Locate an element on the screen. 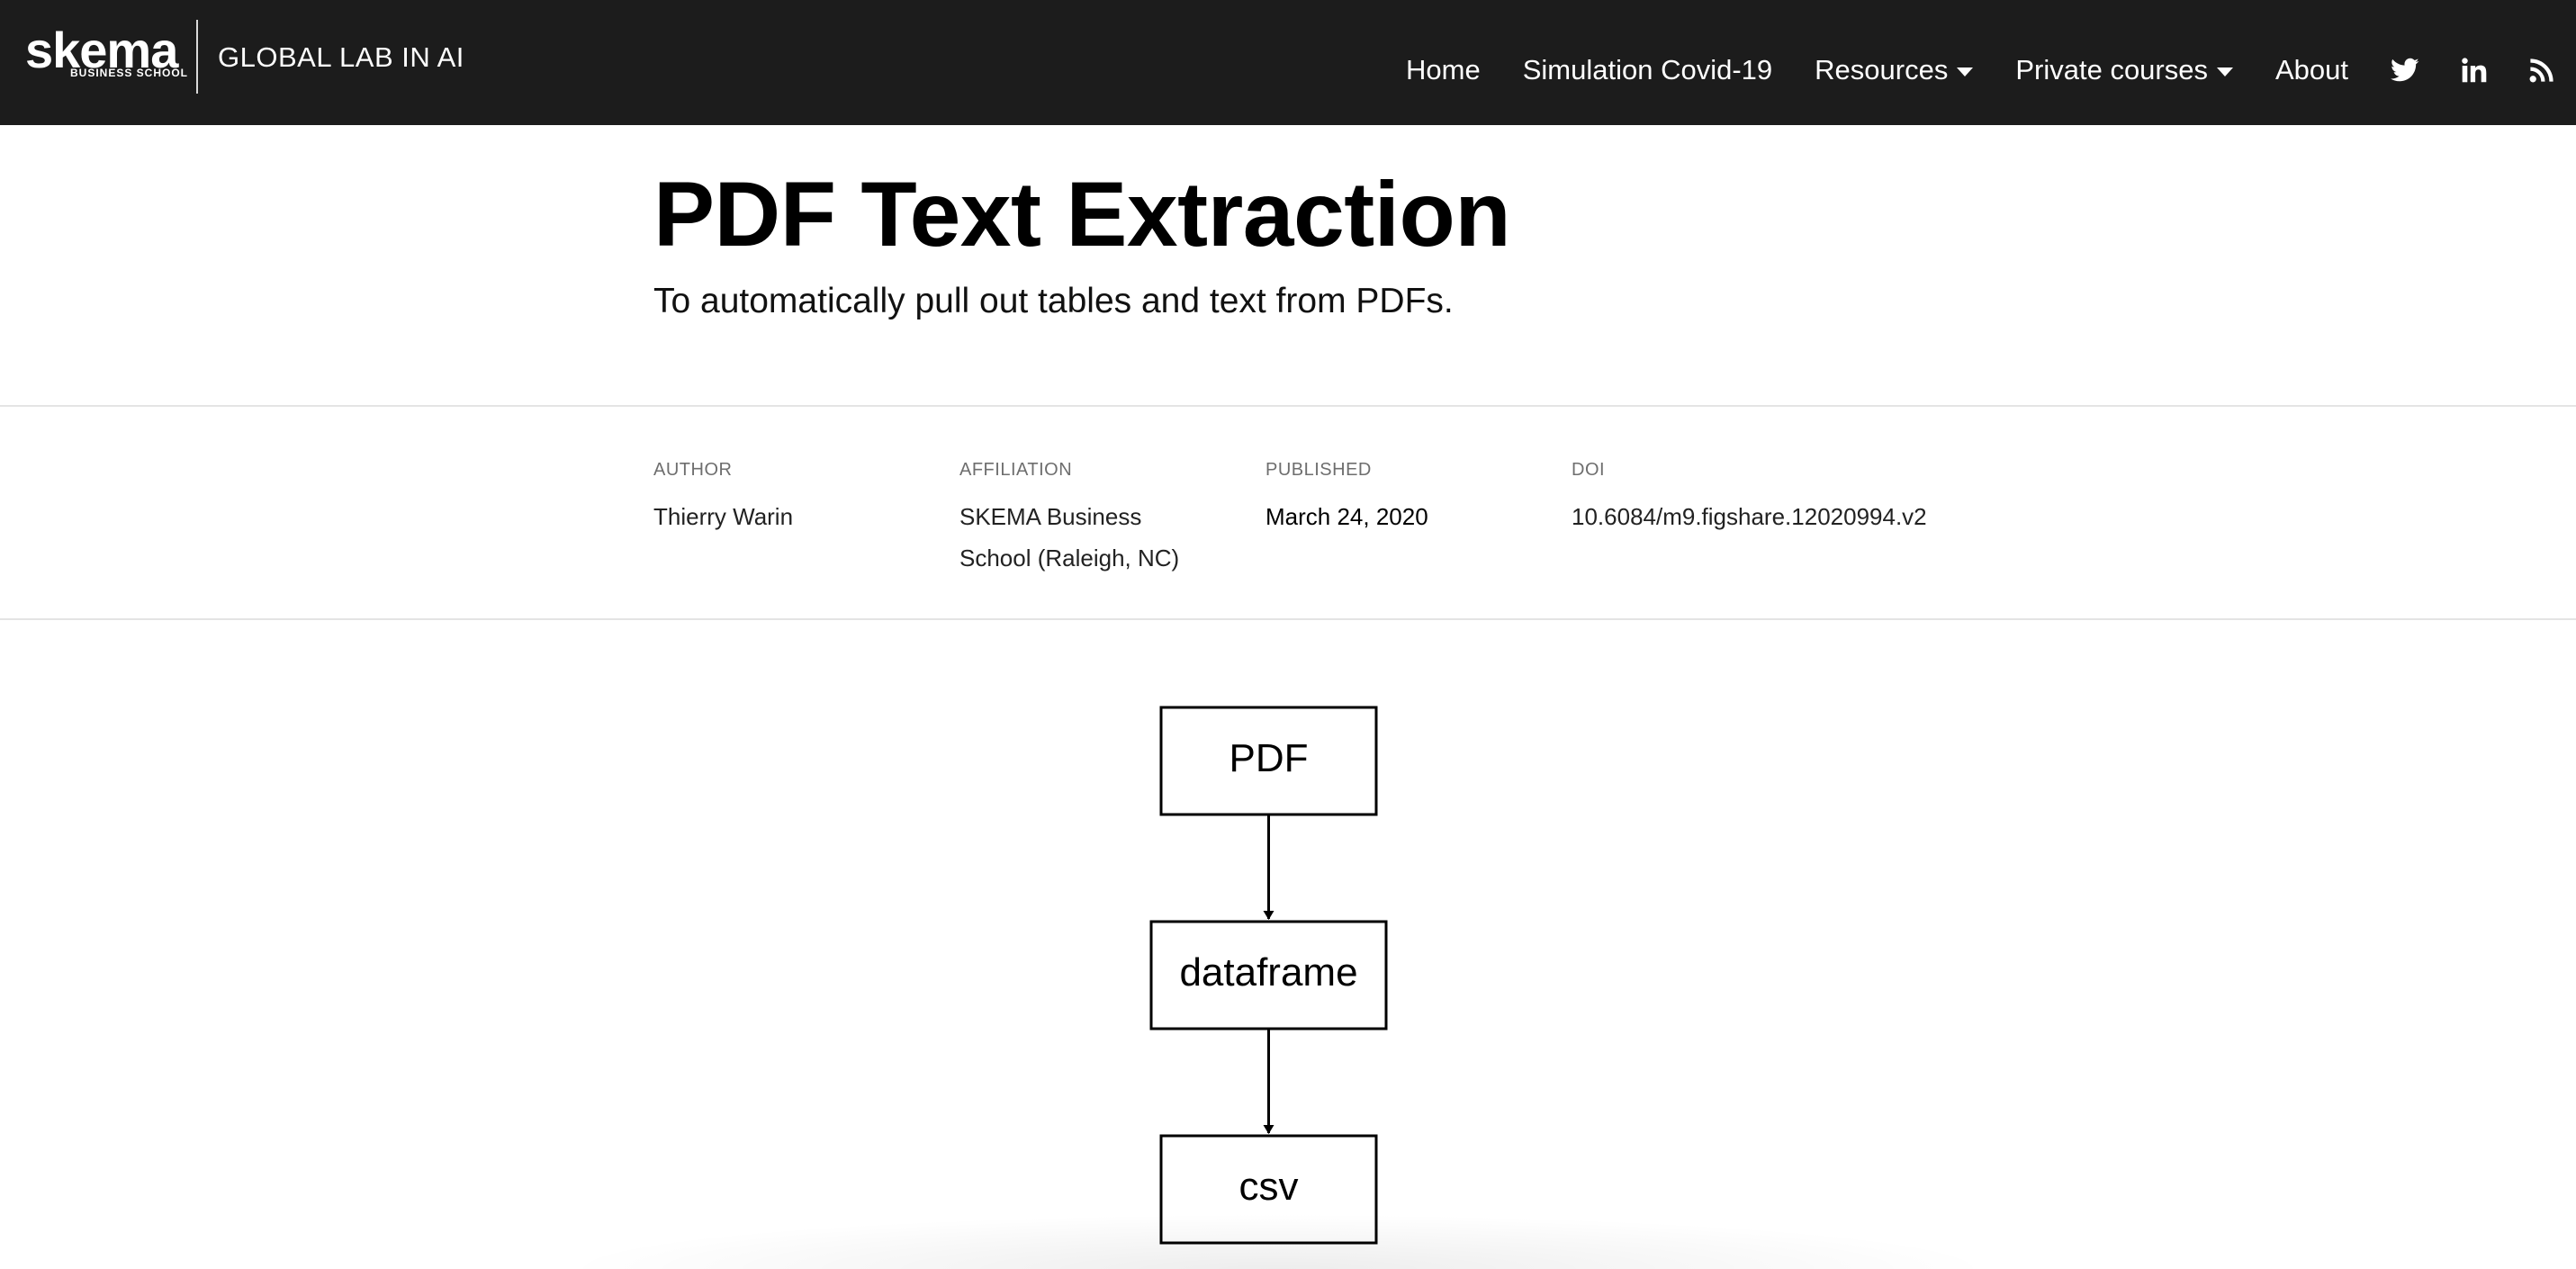  doi-label: DOI is located at coordinates (1589, 470).